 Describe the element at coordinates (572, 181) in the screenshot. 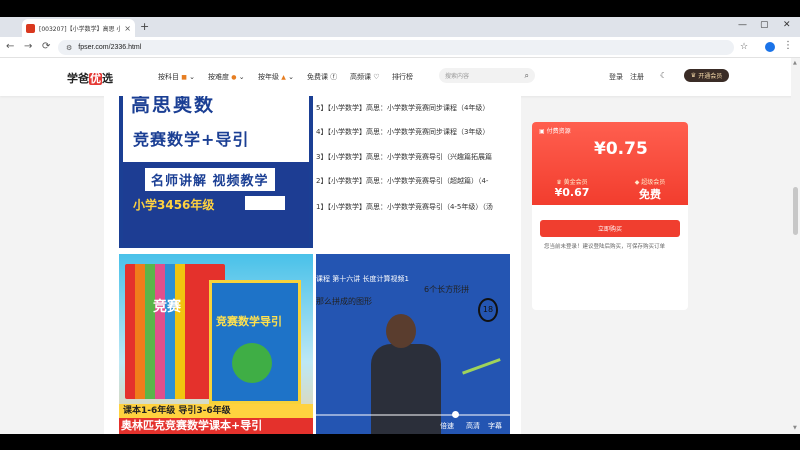

I see `gold-vip-label: ♛ 黄金会员` at that location.